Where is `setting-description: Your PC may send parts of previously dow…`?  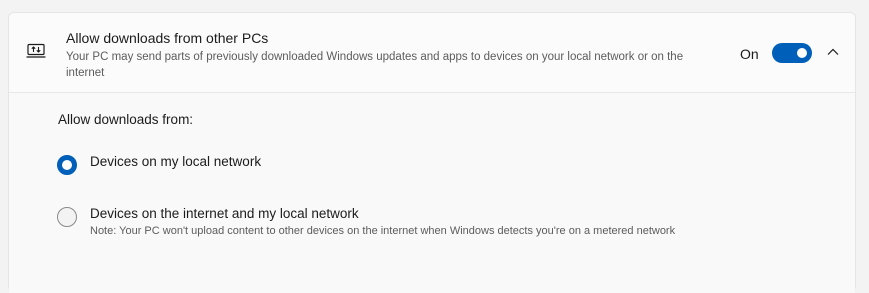
setting-description: Your PC may send parts of previously dow… is located at coordinates (375, 65).